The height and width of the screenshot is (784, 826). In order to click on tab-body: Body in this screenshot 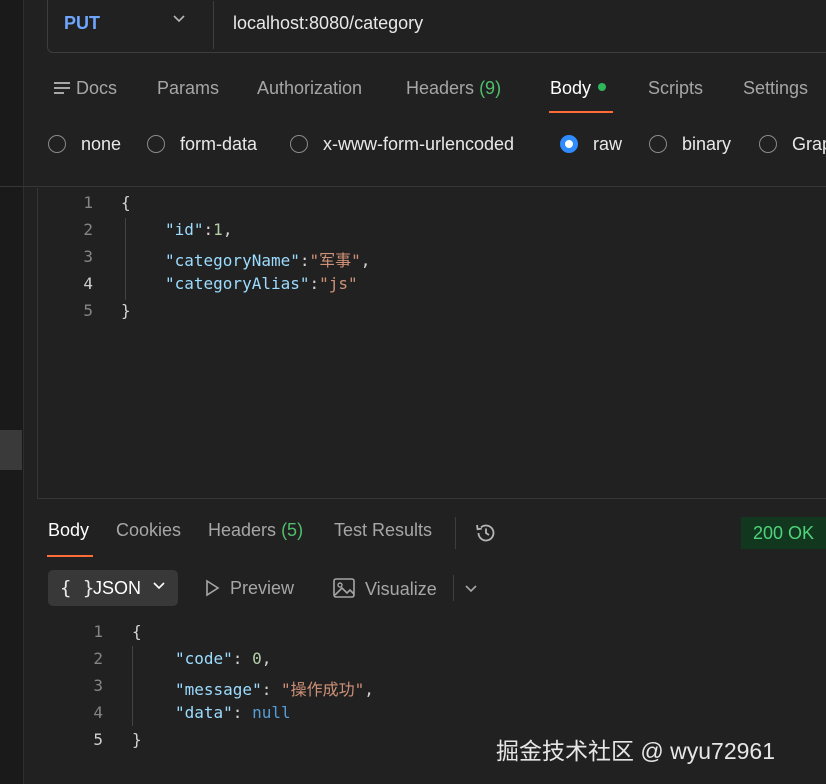, I will do `click(578, 88)`.